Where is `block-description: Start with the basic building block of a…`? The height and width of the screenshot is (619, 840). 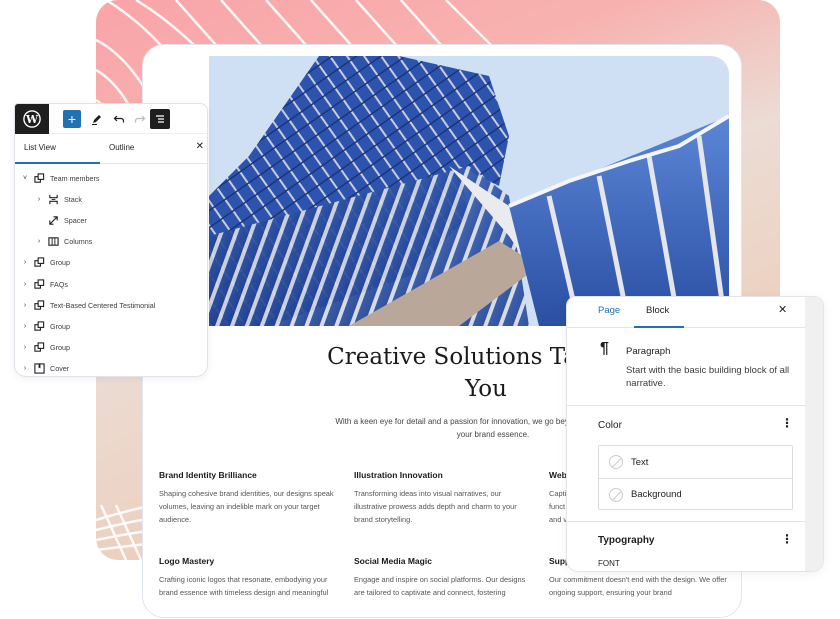
block-description: Start with the basic building block of a… is located at coordinates (708, 377).